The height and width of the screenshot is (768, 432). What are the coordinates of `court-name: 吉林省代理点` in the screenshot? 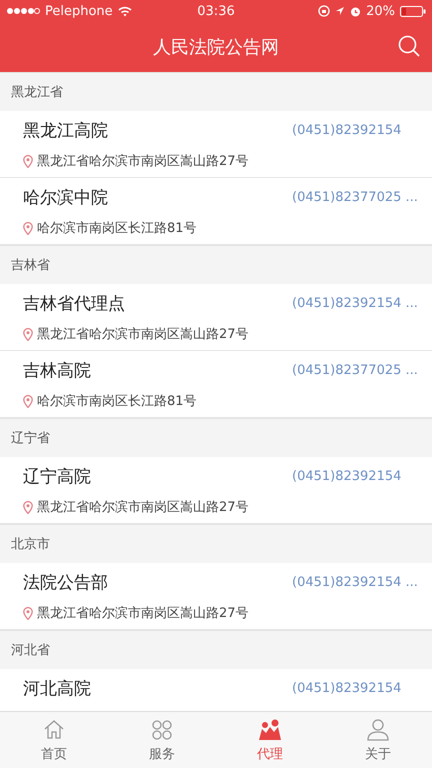 It's located at (74, 304).